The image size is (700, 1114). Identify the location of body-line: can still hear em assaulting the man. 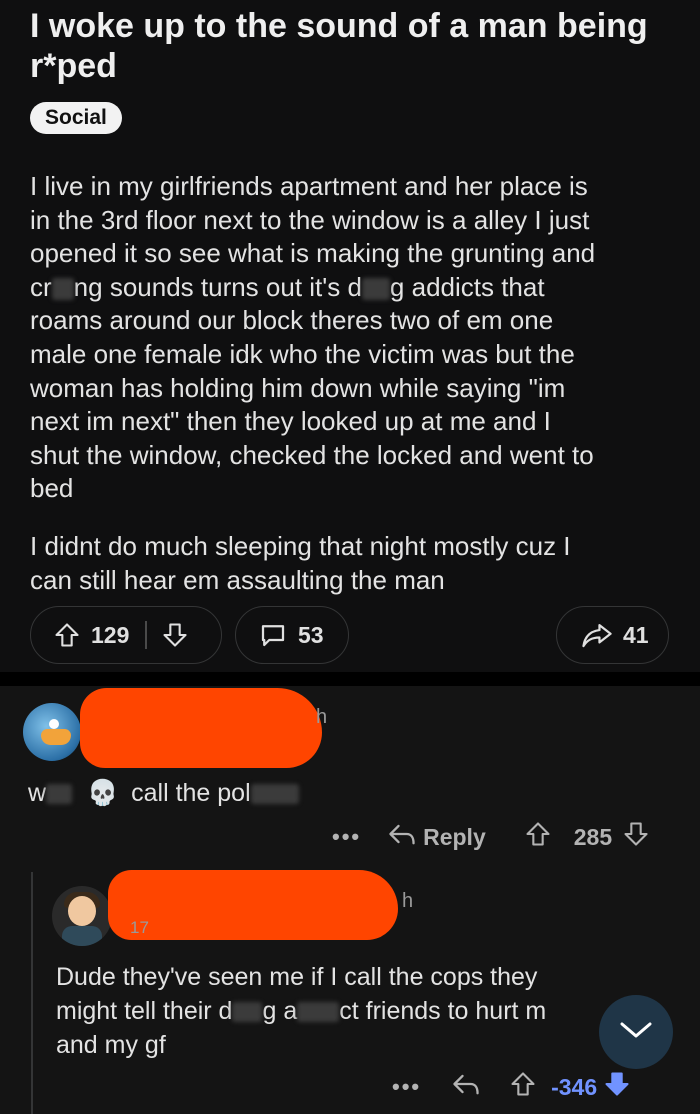
(237, 579).